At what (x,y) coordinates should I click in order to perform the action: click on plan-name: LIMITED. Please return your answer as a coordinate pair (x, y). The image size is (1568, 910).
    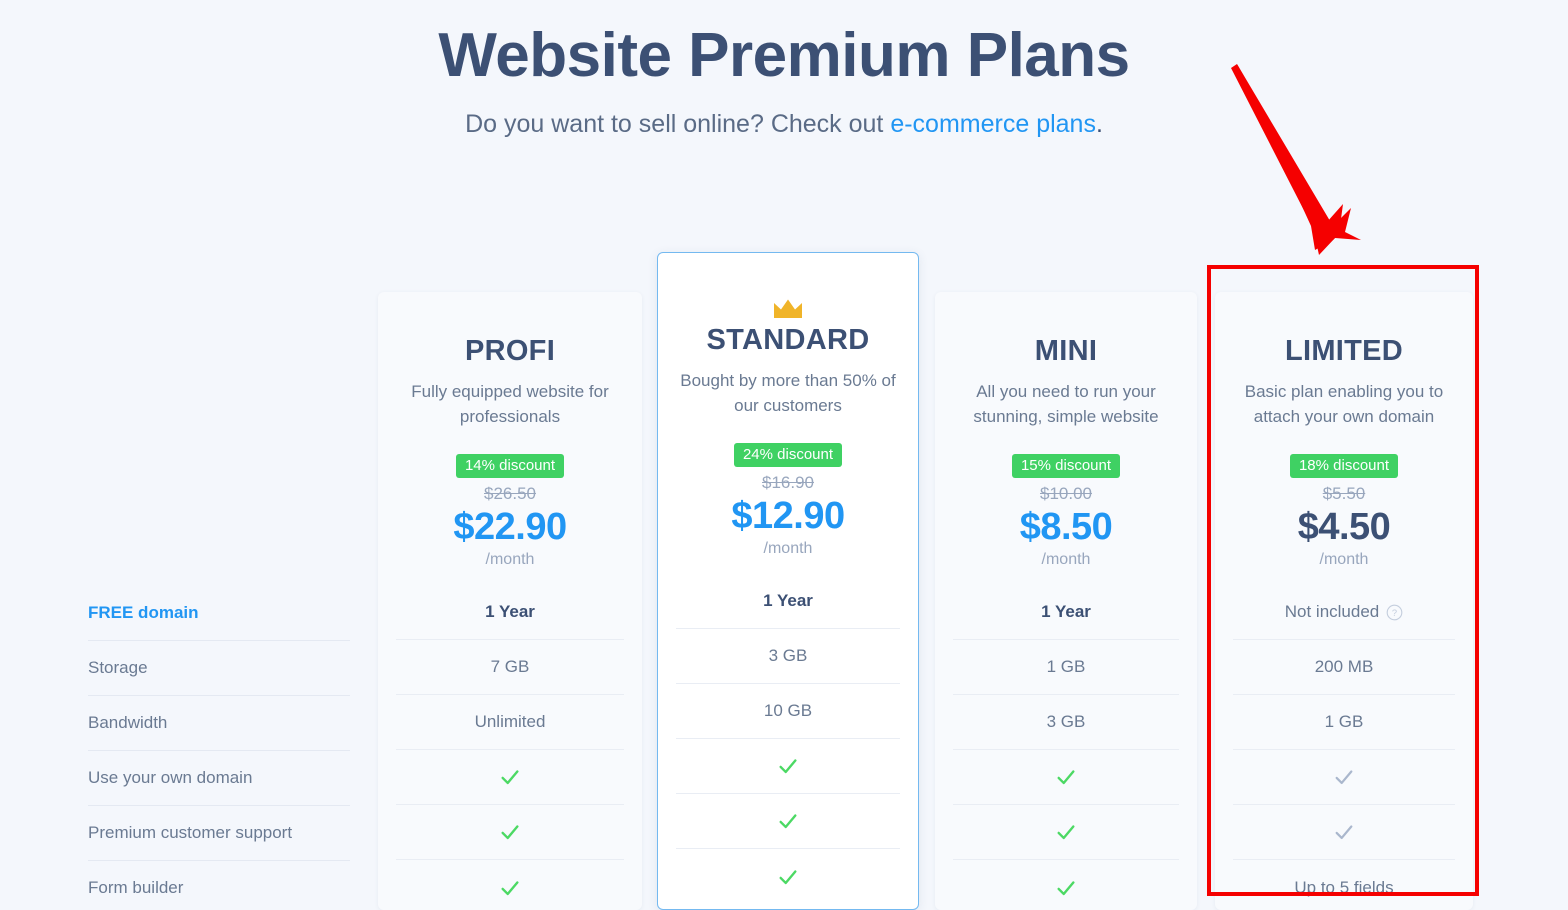
    Looking at the image, I should click on (1344, 351).